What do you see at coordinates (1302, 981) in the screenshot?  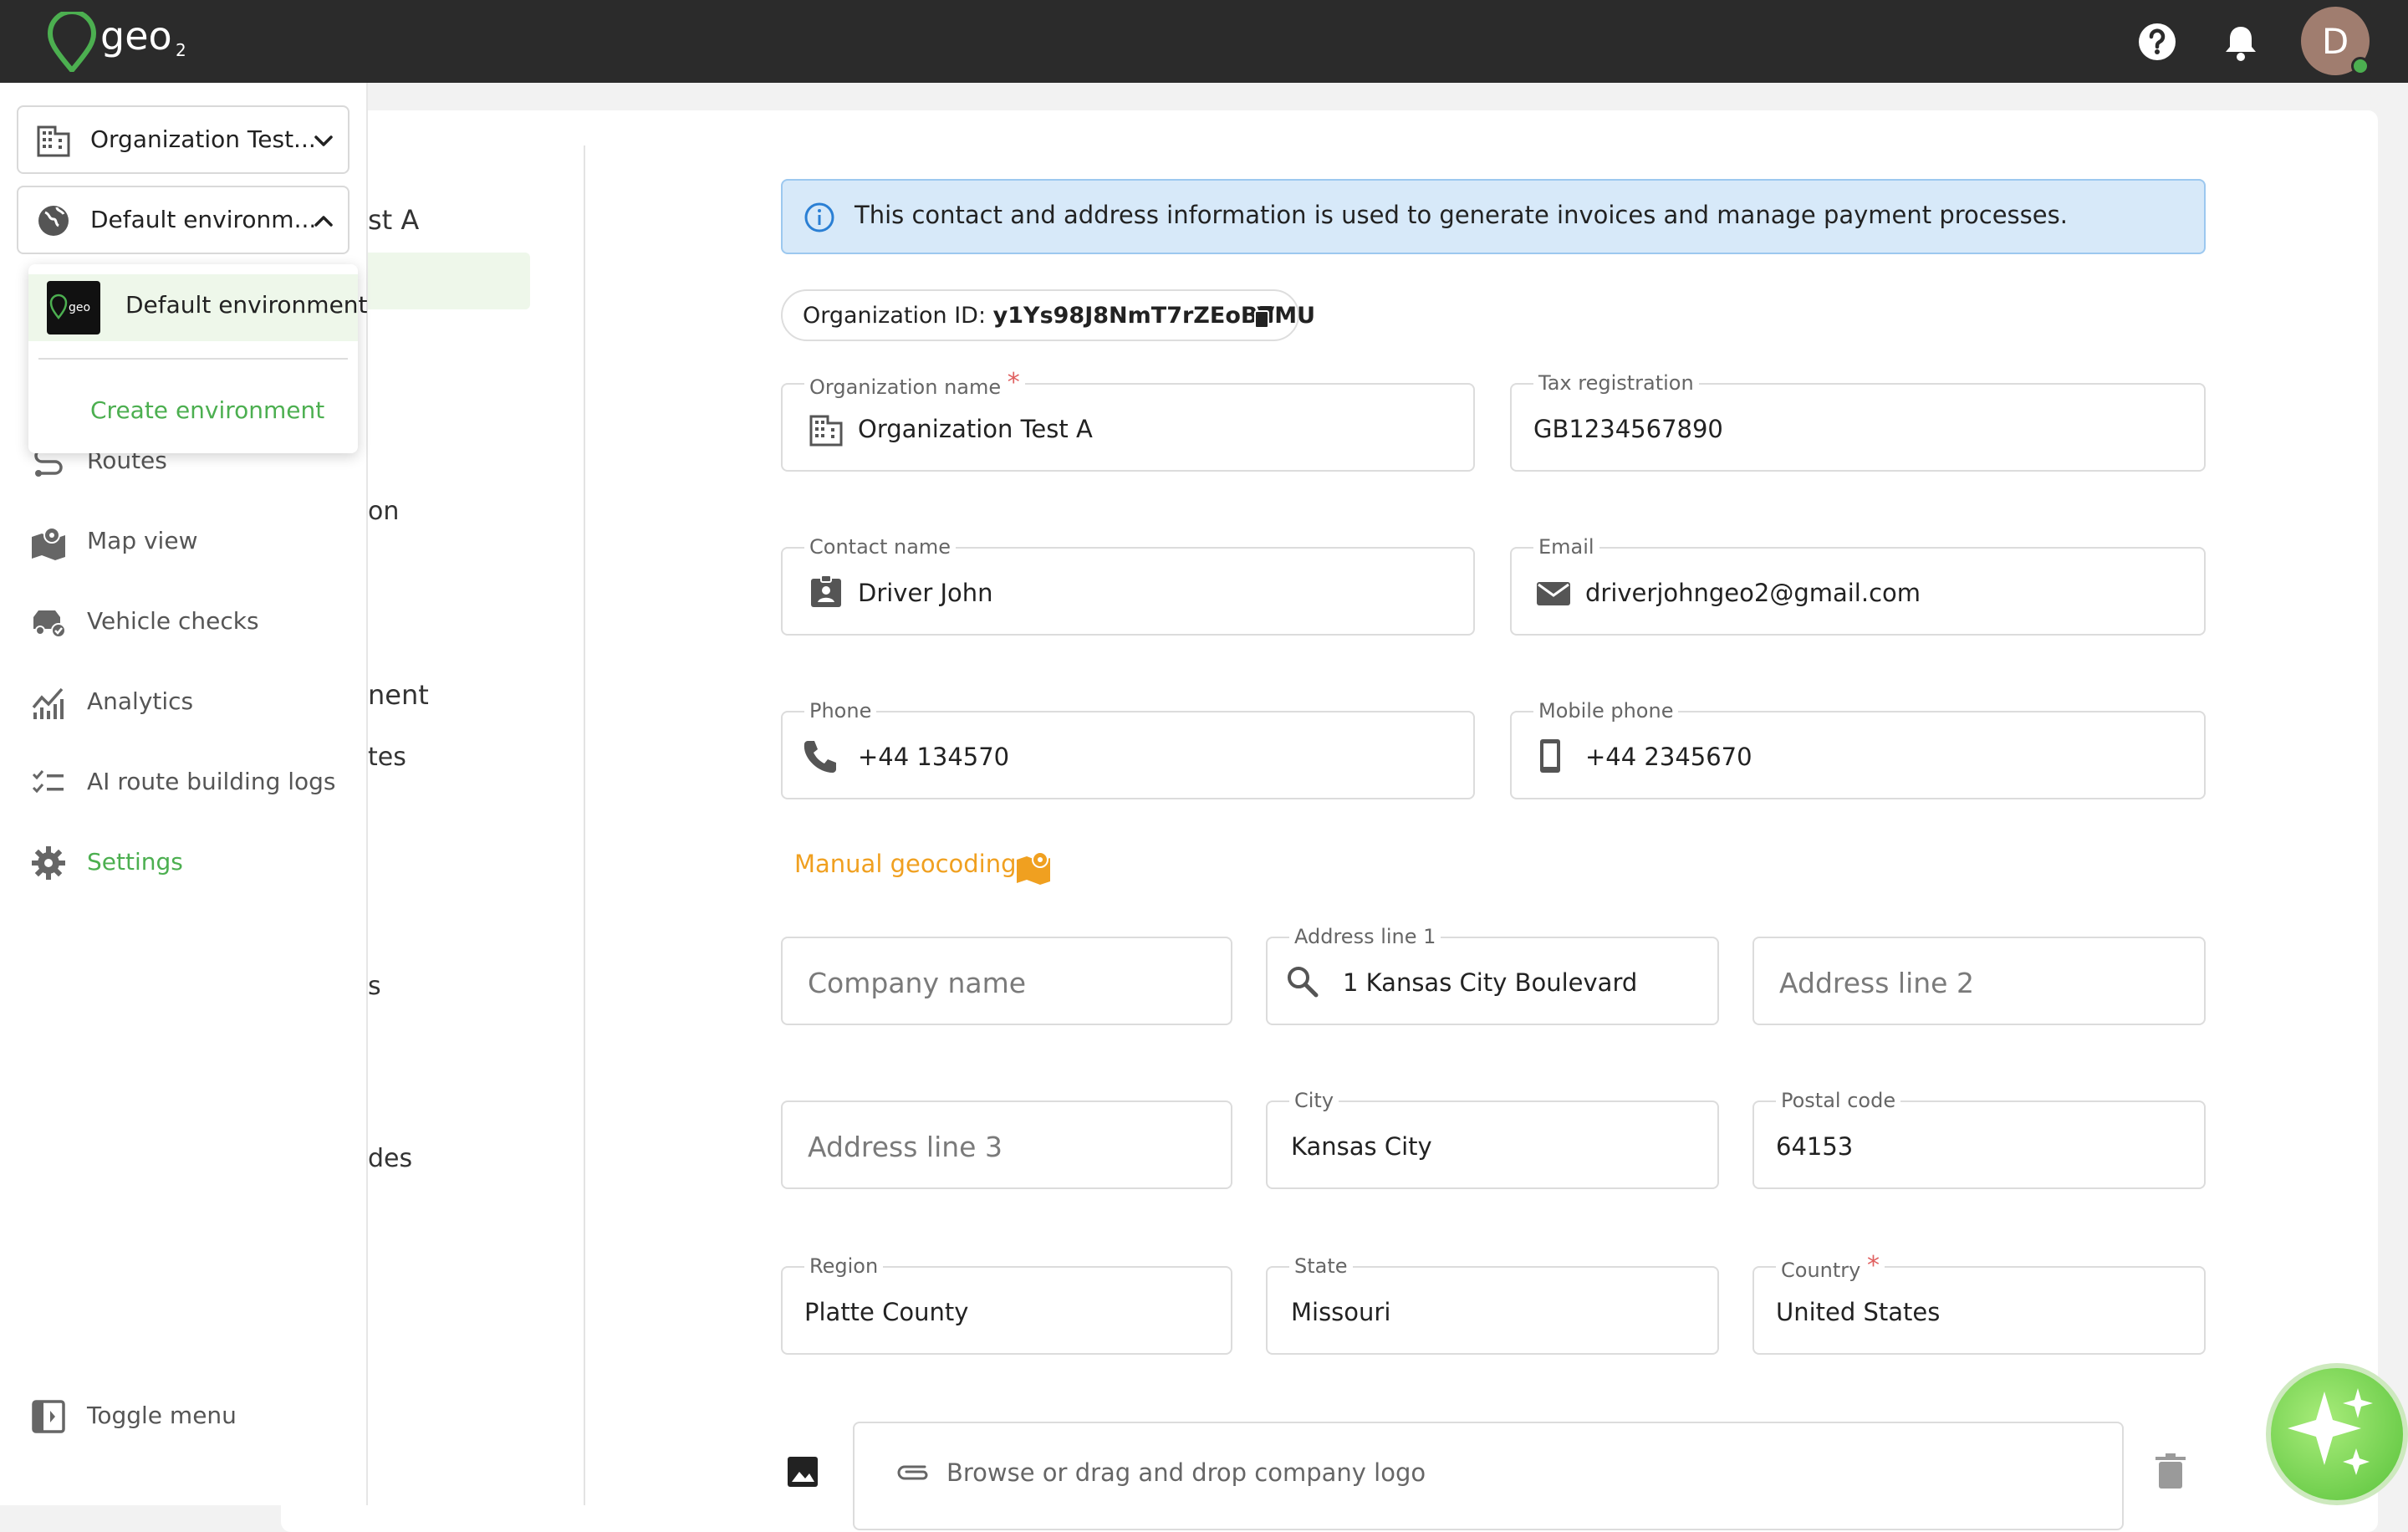 I see `search-icon` at bounding box center [1302, 981].